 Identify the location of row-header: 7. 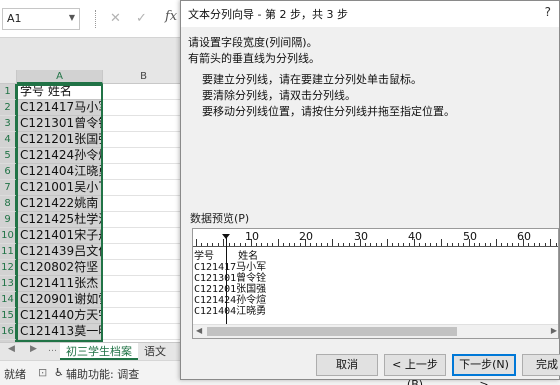
(8, 188).